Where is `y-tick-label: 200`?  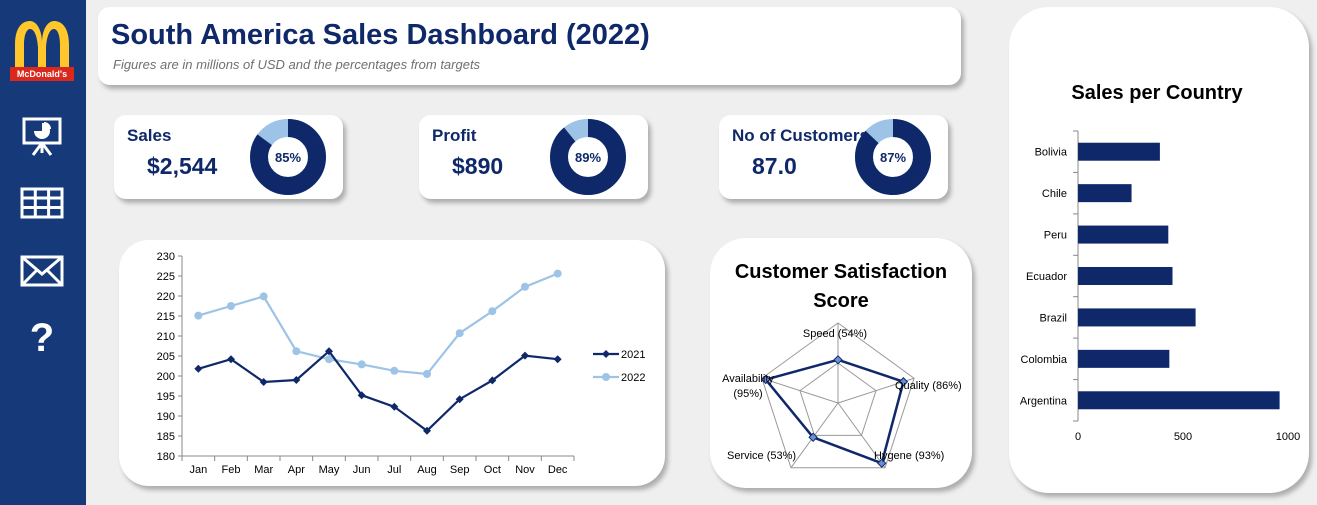
y-tick-label: 200 is located at coordinates (166, 377).